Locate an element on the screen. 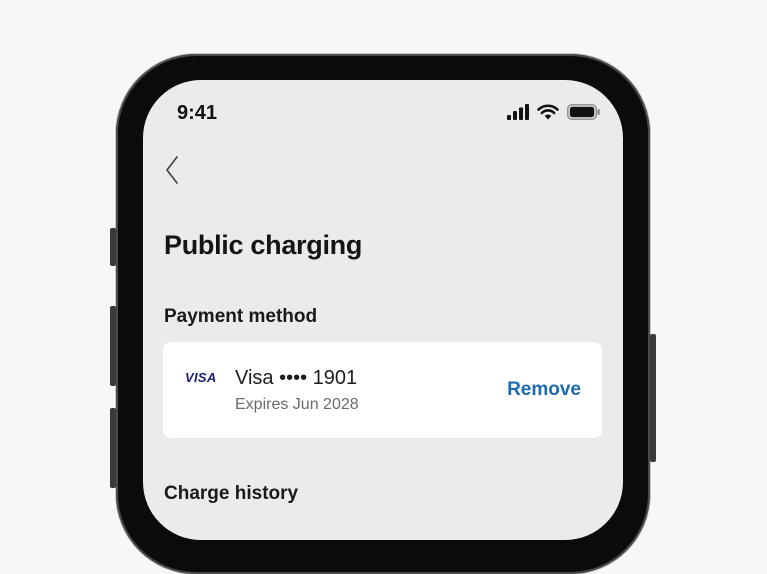  power-button is located at coordinates (653, 398).